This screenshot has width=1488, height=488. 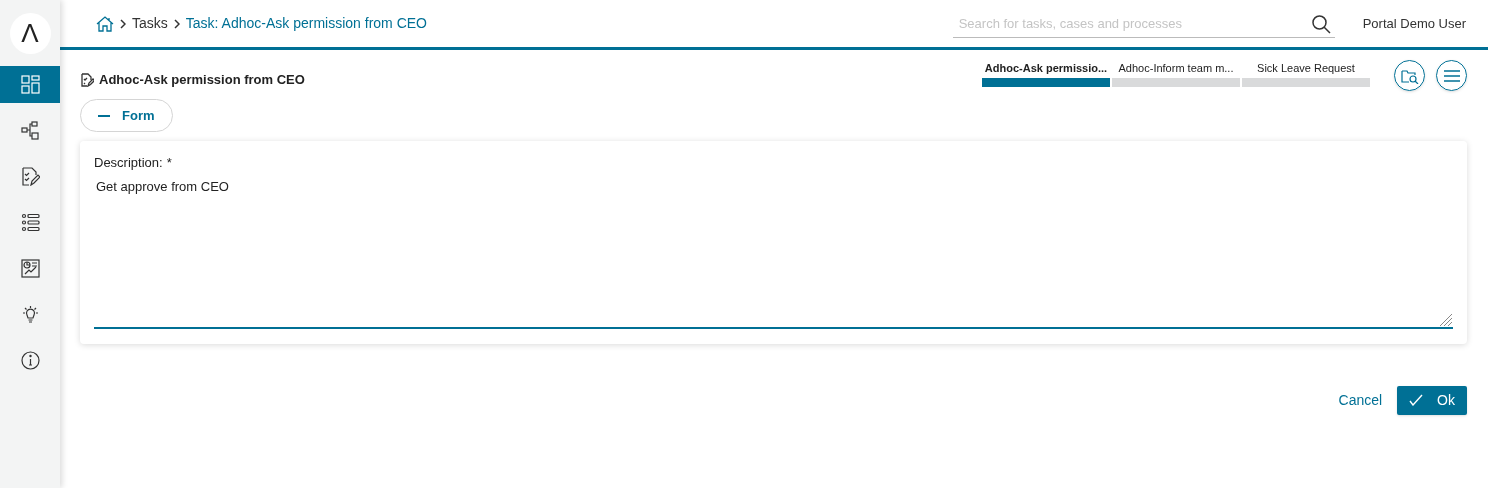 I want to click on breadcrumb-link: Task: Adhoc-Ask permission from CEO, so click(x=306, y=23).